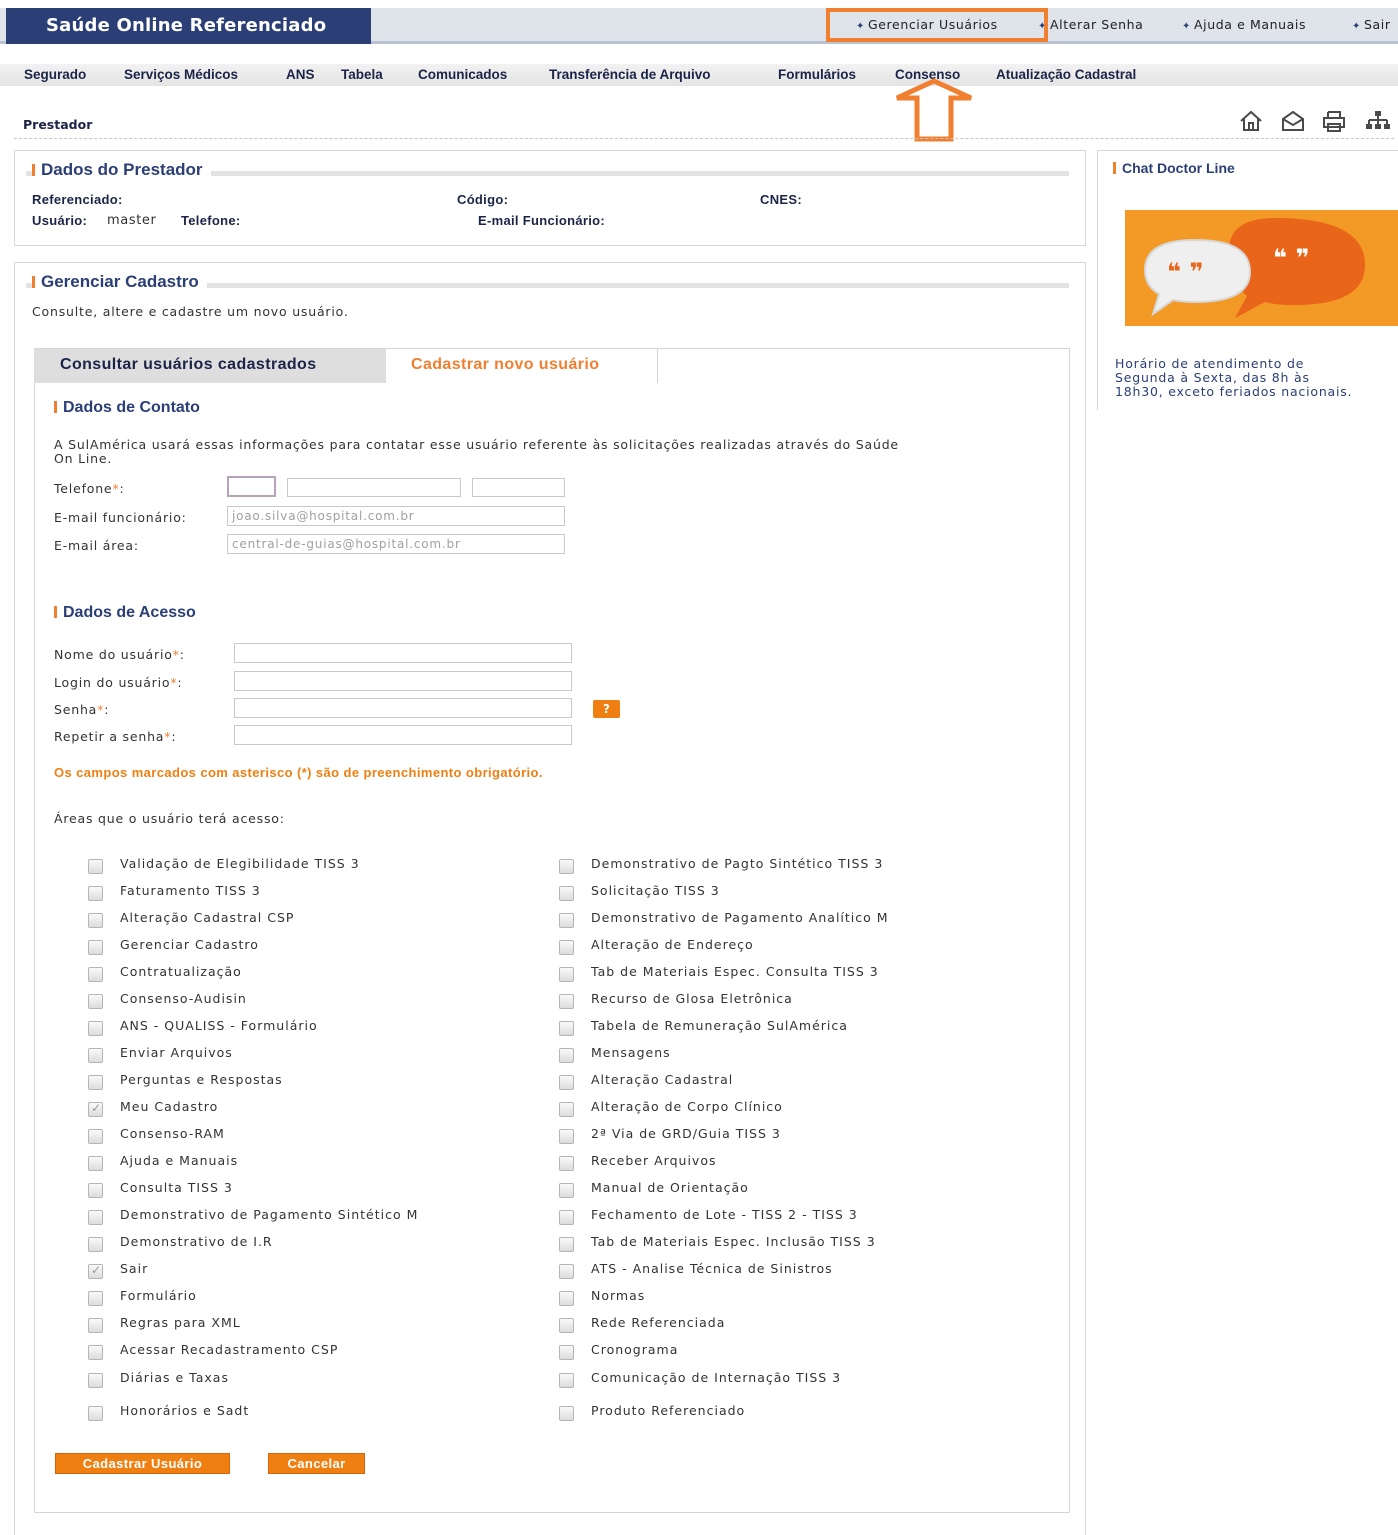  Describe the element at coordinates (518, 487) in the screenshot. I see `telefone-ramal-input` at that location.